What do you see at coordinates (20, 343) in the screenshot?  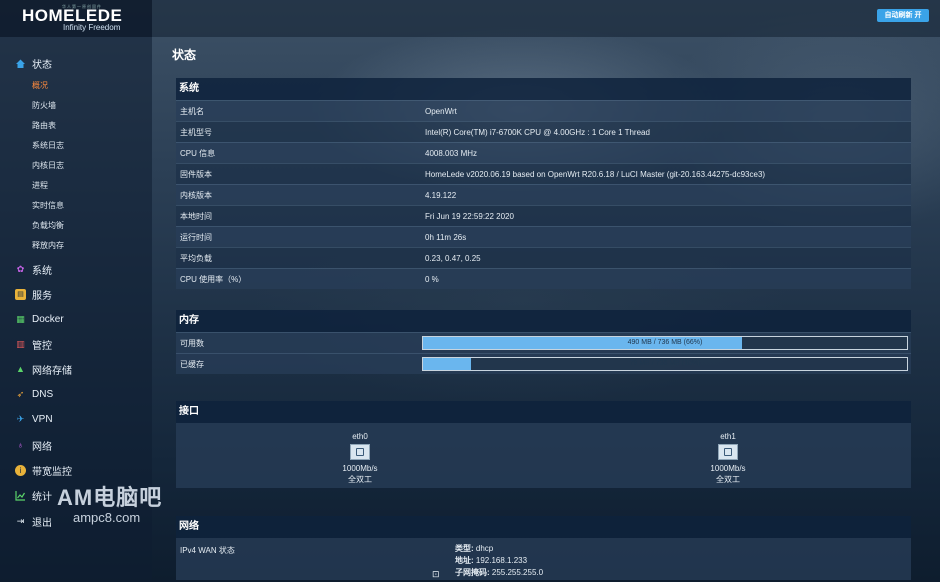 I see `control-icon: ▥` at bounding box center [20, 343].